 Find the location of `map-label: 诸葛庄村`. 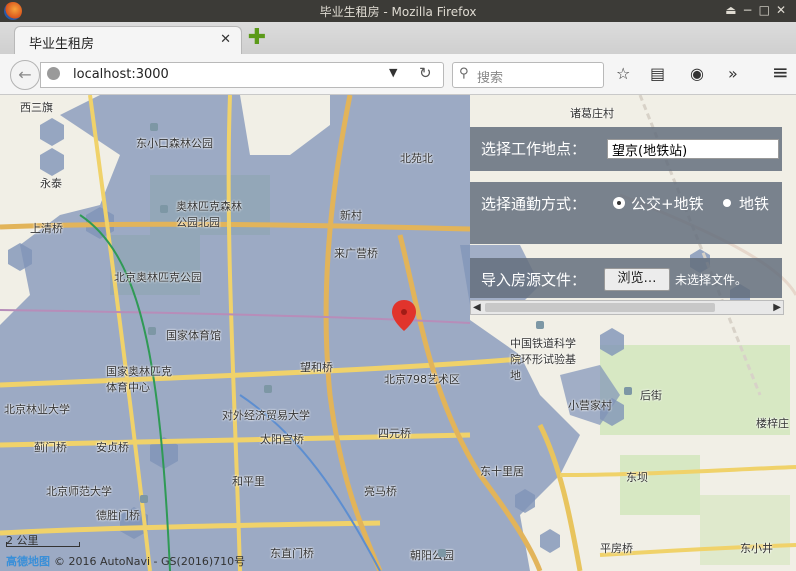

map-label: 诸葛庄村 is located at coordinates (592, 113).